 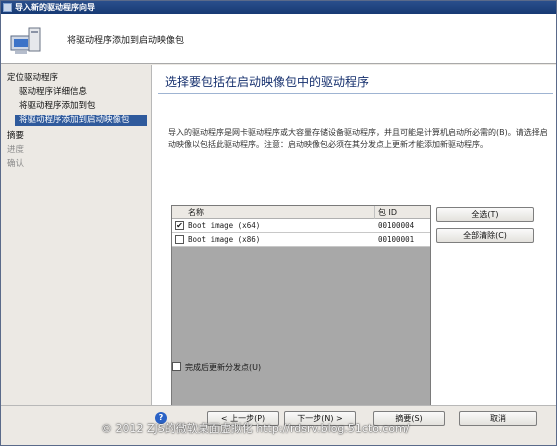 I want to click on column-name: 名称, so click(x=196, y=212).